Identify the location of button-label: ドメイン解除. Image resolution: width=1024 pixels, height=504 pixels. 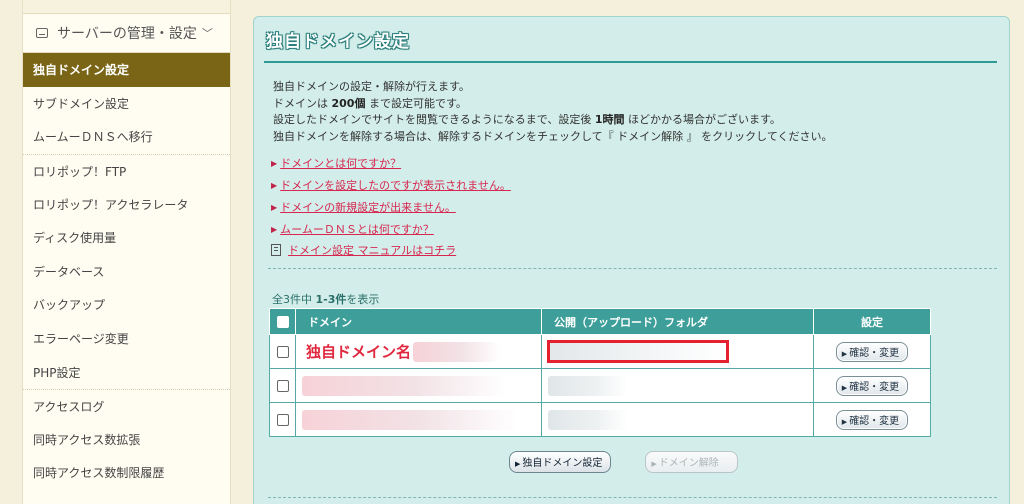
(688, 463).